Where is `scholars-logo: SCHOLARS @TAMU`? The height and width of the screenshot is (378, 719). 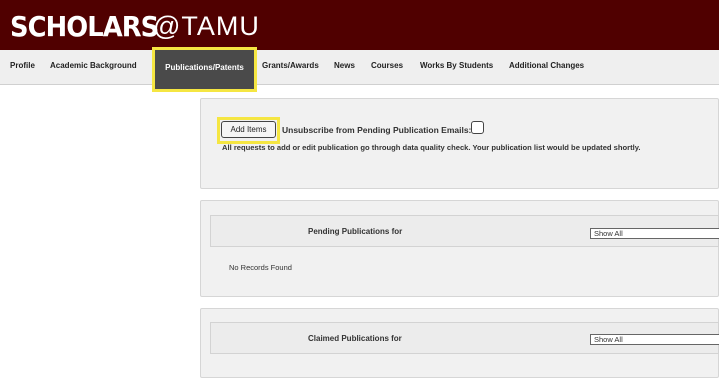
scholars-logo: SCHOLARS @TAMU is located at coordinates (134, 26).